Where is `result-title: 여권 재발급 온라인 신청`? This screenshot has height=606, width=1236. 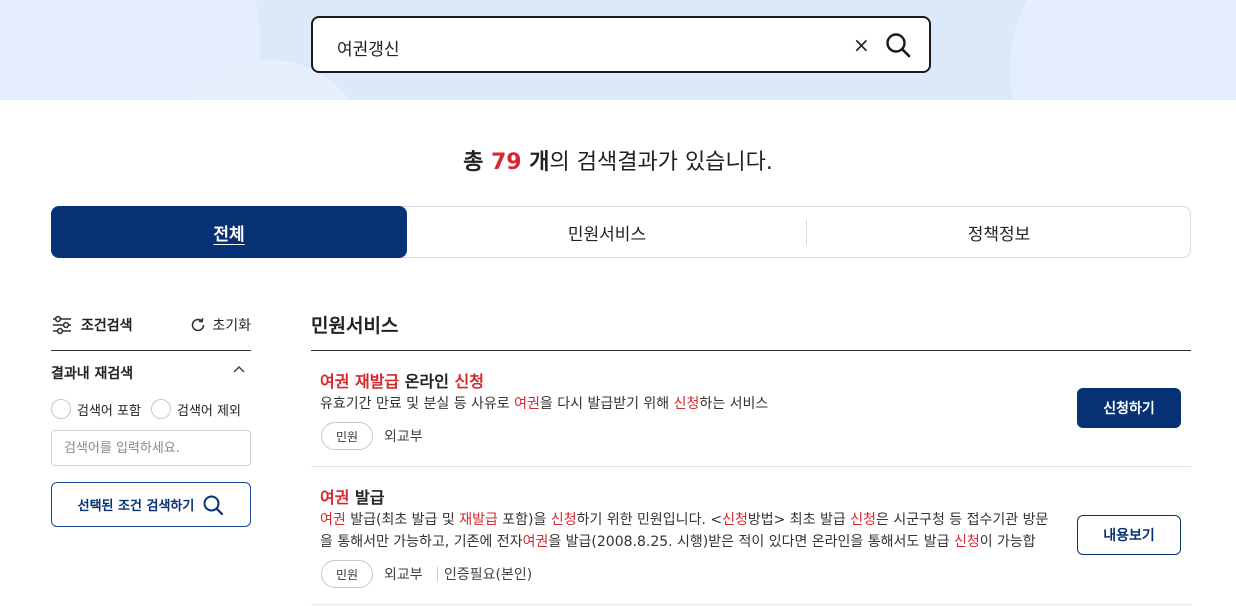
result-title: 여권 재발급 온라인 신청 is located at coordinates (402, 380).